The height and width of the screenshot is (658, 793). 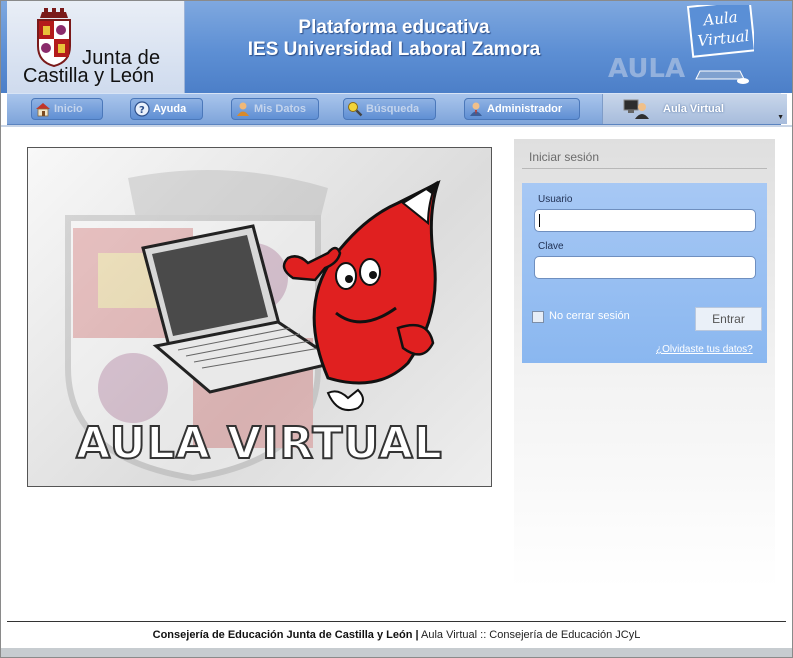 What do you see at coordinates (393, 109) in the screenshot?
I see `nav-busqueda-label: Búsqueda` at bounding box center [393, 109].